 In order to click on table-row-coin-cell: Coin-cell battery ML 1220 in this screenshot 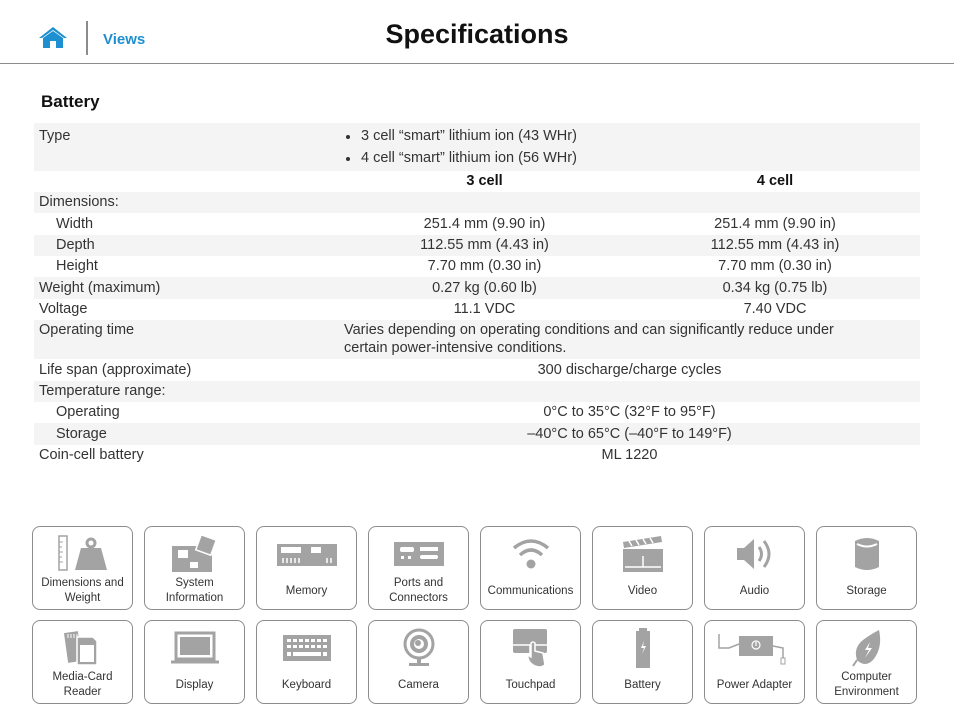, I will do `click(477, 455)`.